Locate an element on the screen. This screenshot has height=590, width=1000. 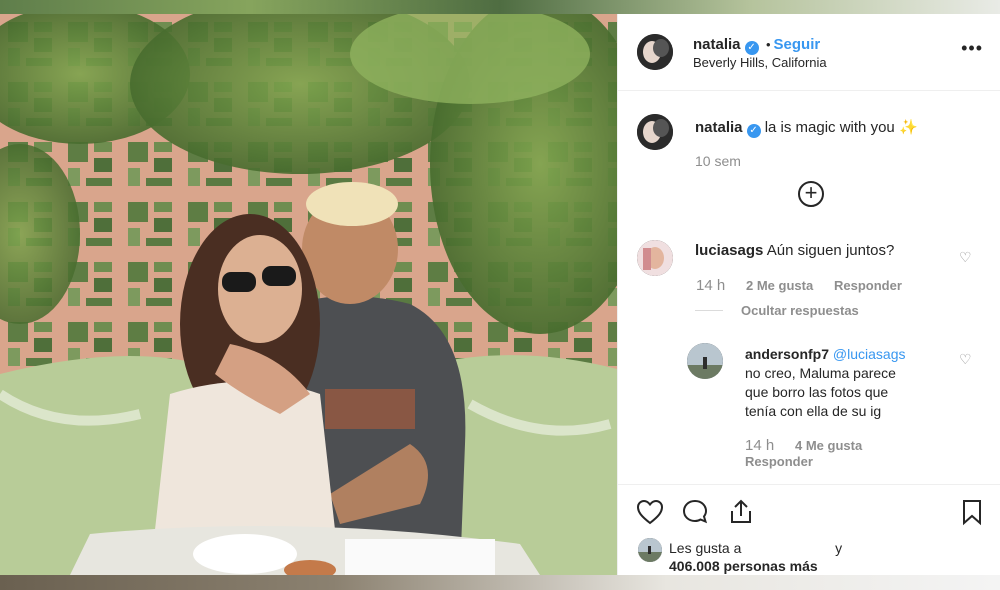
caption-time: 10 sem is located at coordinates (718, 161).